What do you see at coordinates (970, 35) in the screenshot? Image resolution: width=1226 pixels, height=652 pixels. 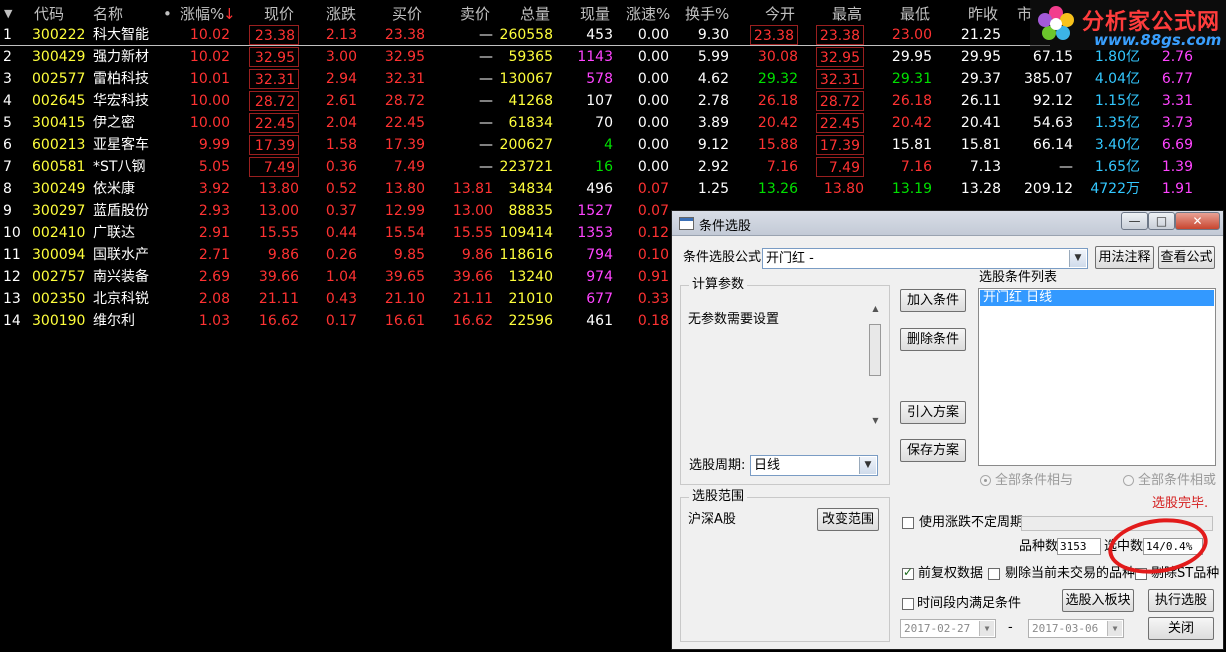 I see `cell-prev: 21.25` at bounding box center [970, 35].